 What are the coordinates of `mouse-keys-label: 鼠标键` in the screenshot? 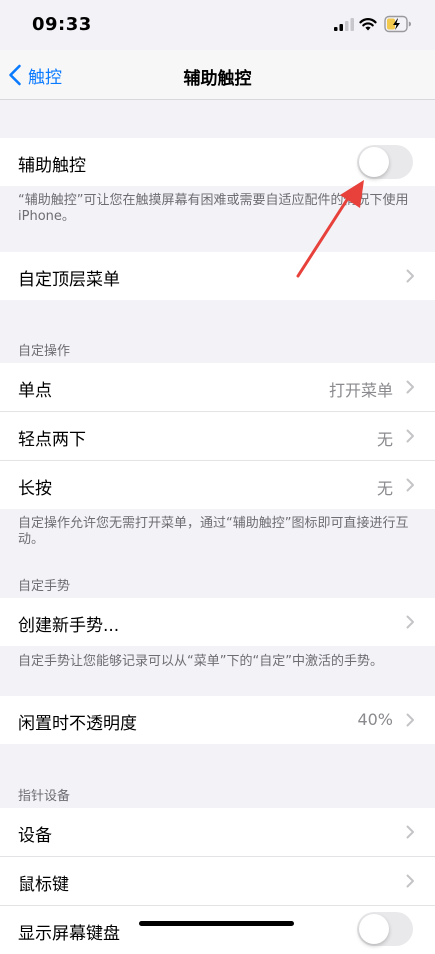 It's located at (43, 885).